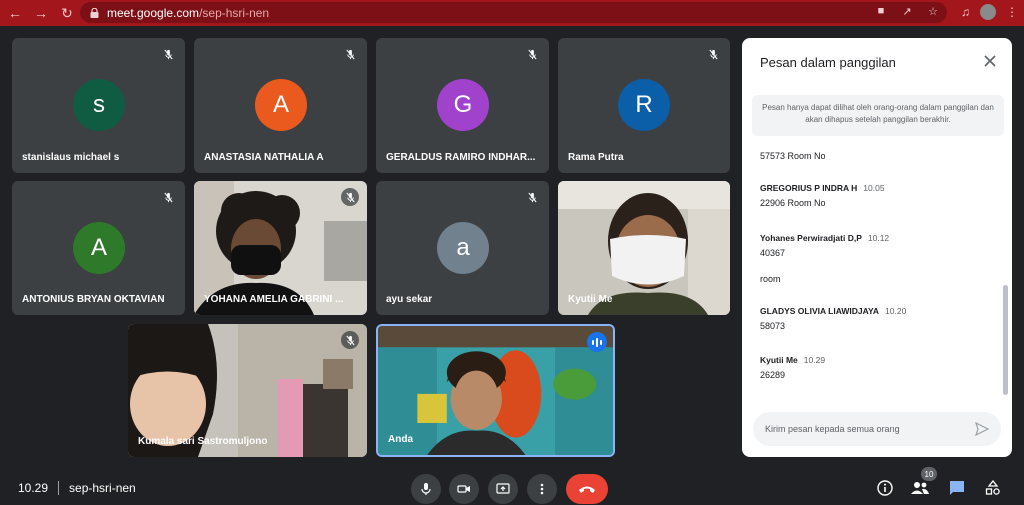 The width and height of the screenshot is (1024, 505). I want to click on self-tile-video: Anda, so click(495, 390).